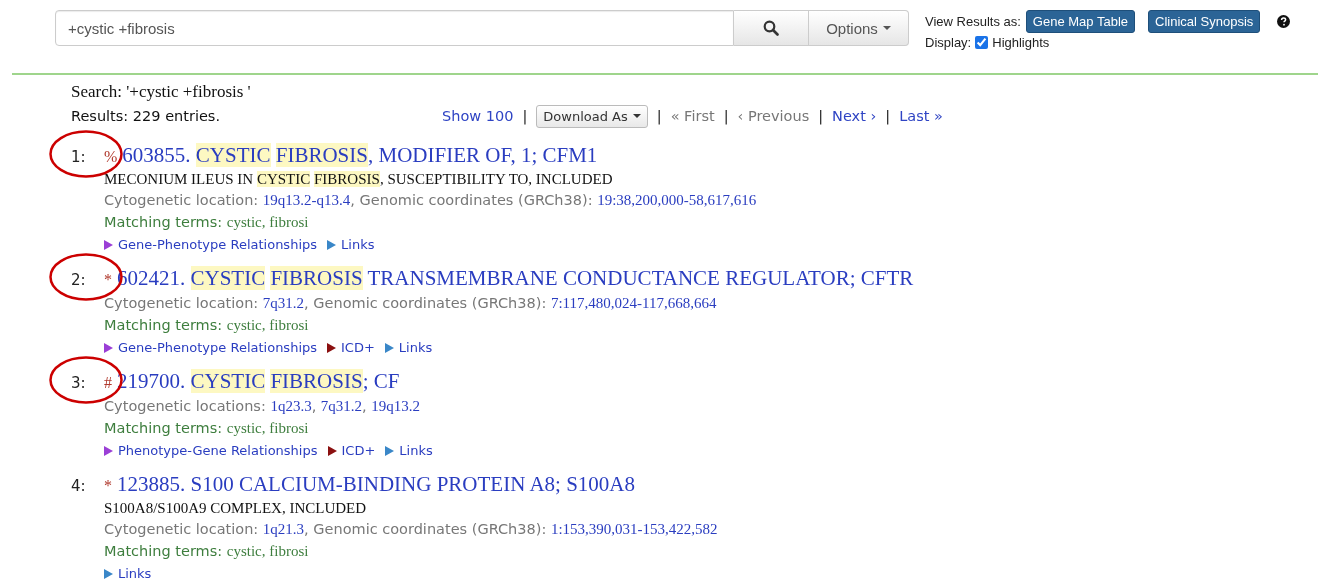 Image resolution: width=1319 pixels, height=587 pixels. I want to click on search-button, so click(771, 28).